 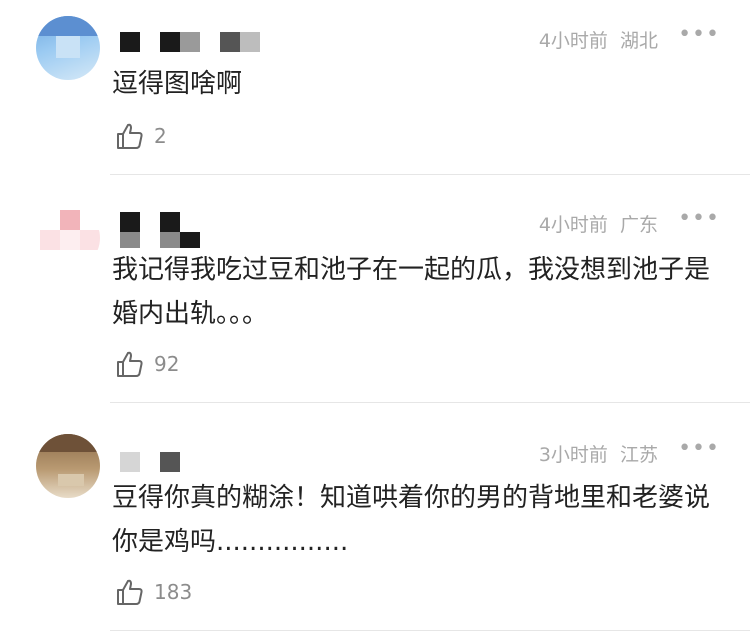 I want to click on like-button: 183, so click(x=153, y=592).